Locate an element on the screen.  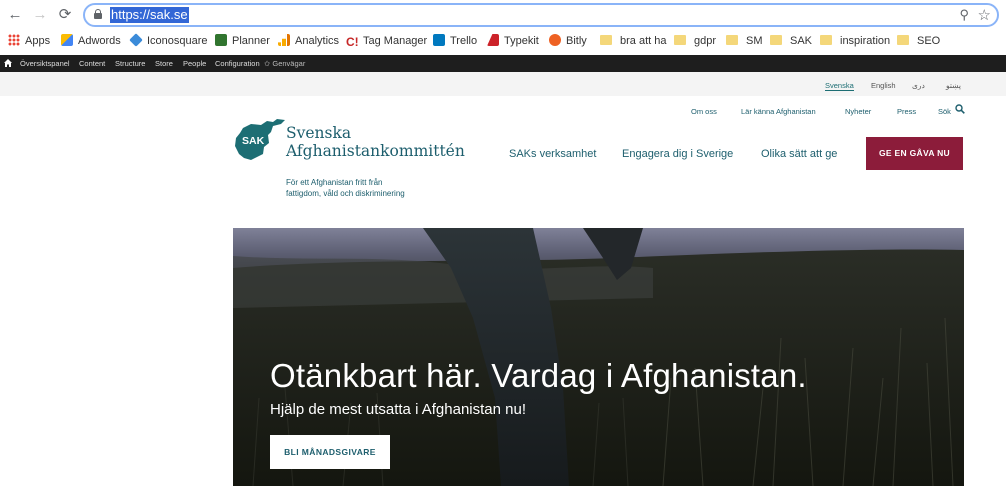
bookmark-iconosquare: Iconosquare is located at coordinates (168, 40).